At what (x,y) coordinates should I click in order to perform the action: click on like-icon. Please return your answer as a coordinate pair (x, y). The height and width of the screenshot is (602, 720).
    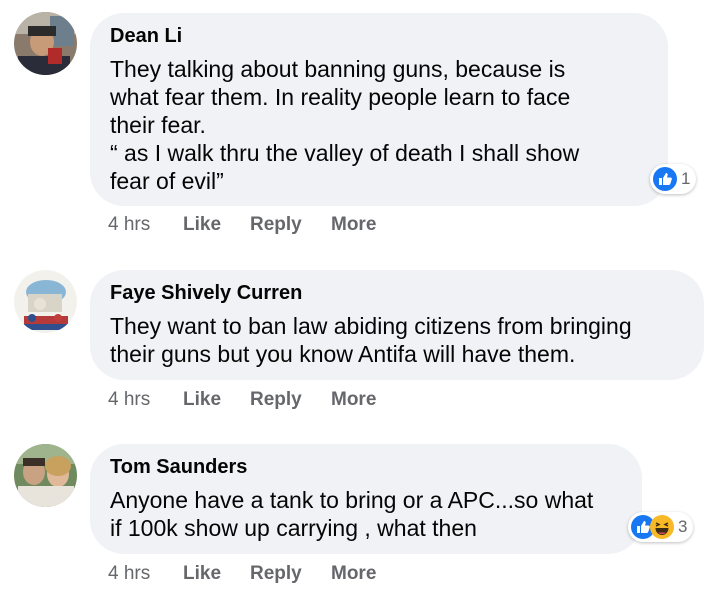
    Looking at the image, I should click on (665, 179).